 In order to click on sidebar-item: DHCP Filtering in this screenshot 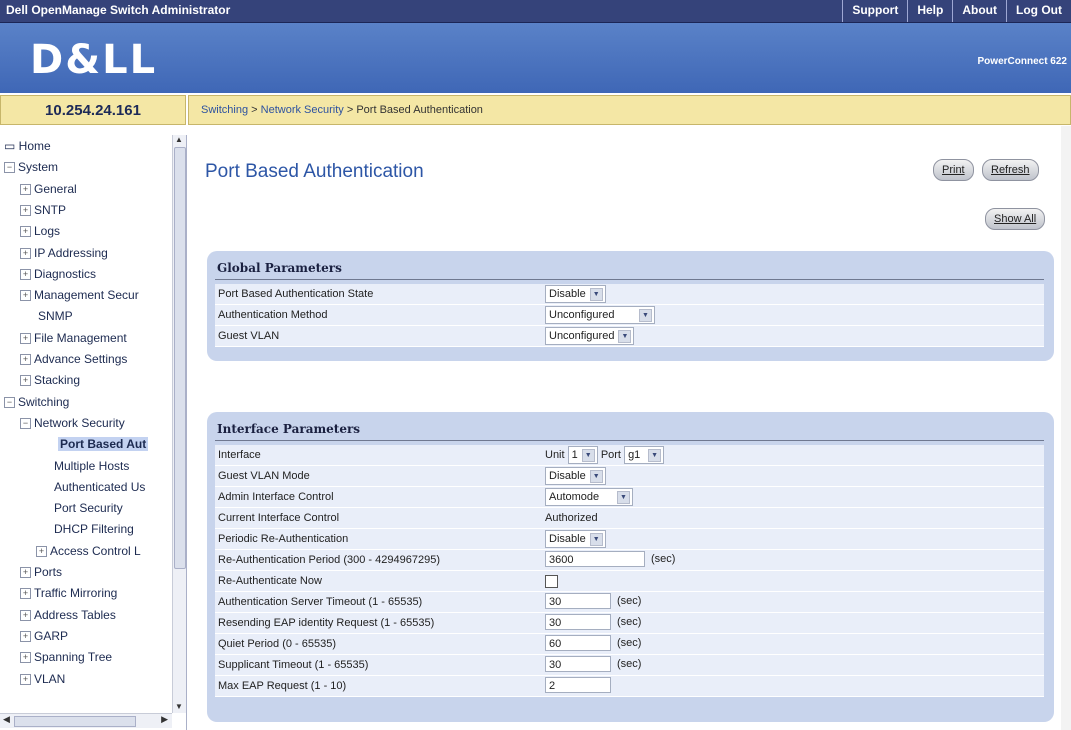, I will do `click(94, 529)`.